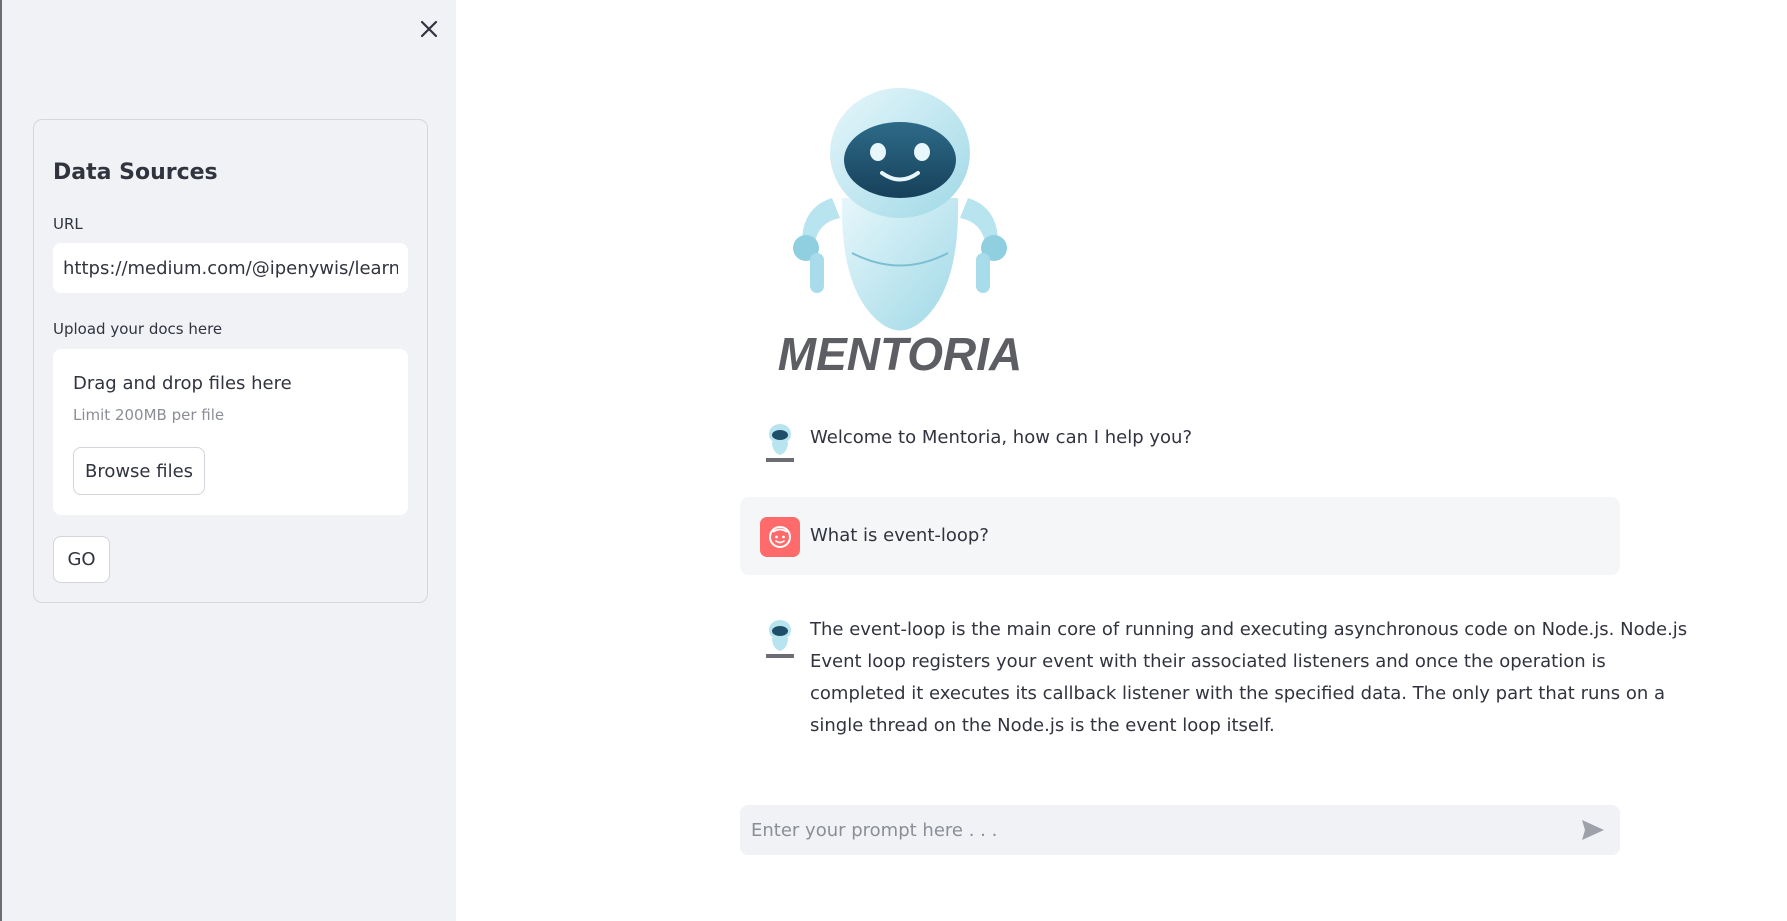 This screenshot has height=921, width=1787. I want to click on message-text: What is event-loop?, so click(899, 535).